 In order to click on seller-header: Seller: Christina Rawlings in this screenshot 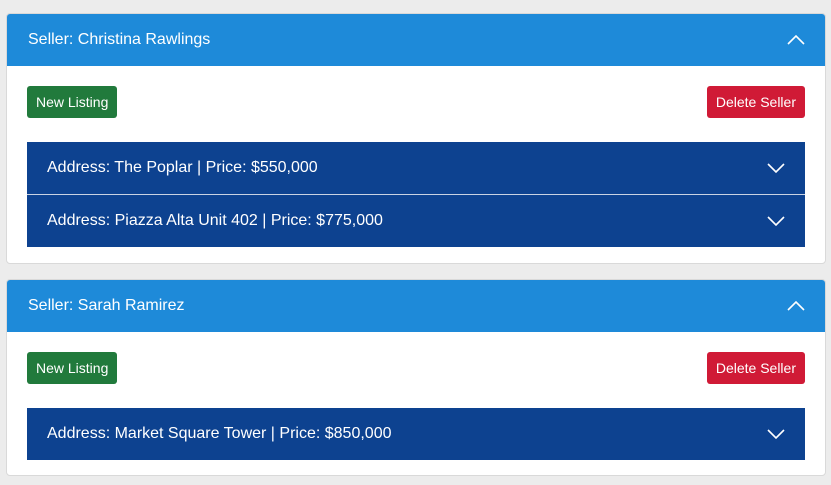, I will do `click(416, 40)`.